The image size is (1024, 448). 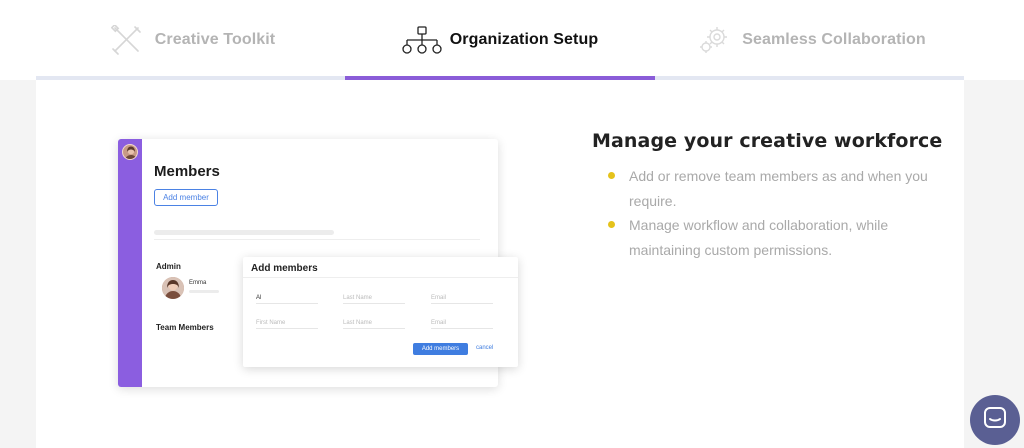 I want to click on tab-label: Seamless Collaboration, so click(x=834, y=39).